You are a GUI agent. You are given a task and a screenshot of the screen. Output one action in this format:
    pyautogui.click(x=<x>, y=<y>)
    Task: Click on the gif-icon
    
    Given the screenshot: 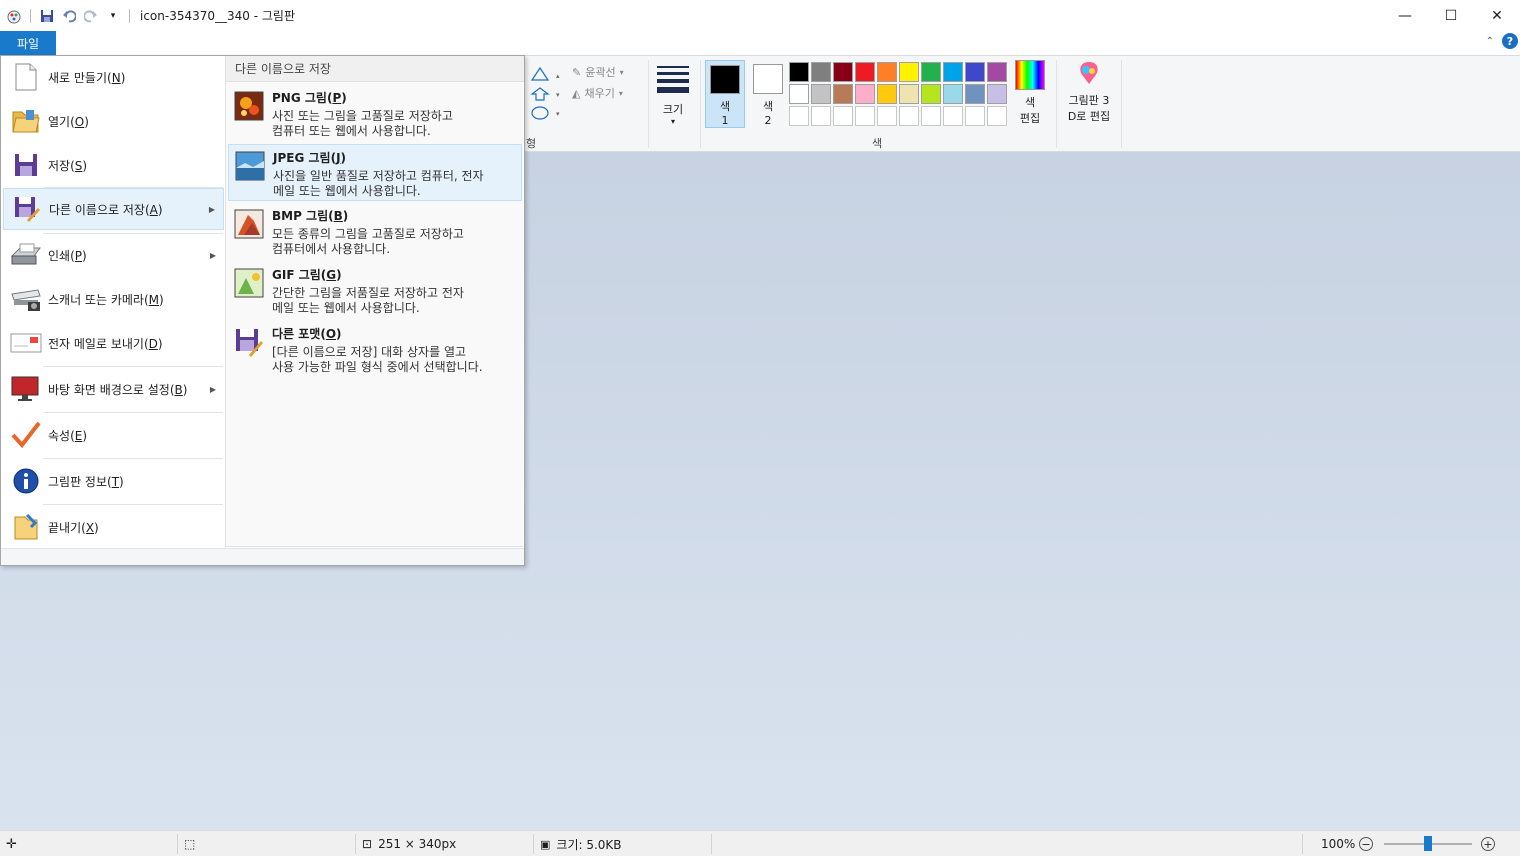 What is the action you would take?
    pyautogui.click(x=249, y=283)
    